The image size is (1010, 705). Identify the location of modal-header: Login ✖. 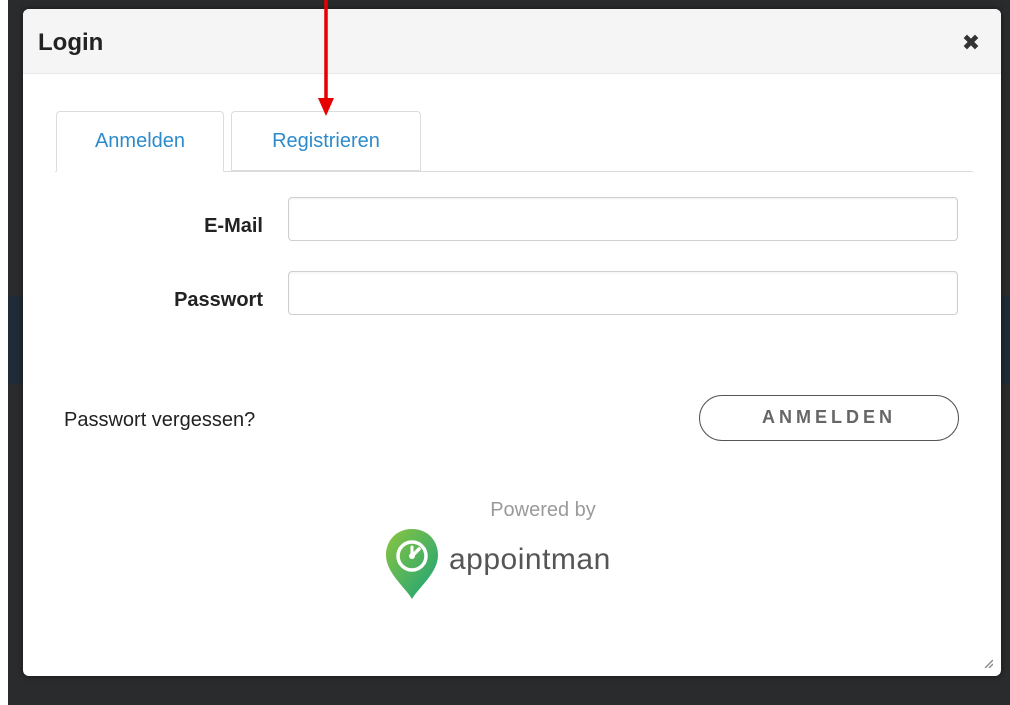
(512, 41).